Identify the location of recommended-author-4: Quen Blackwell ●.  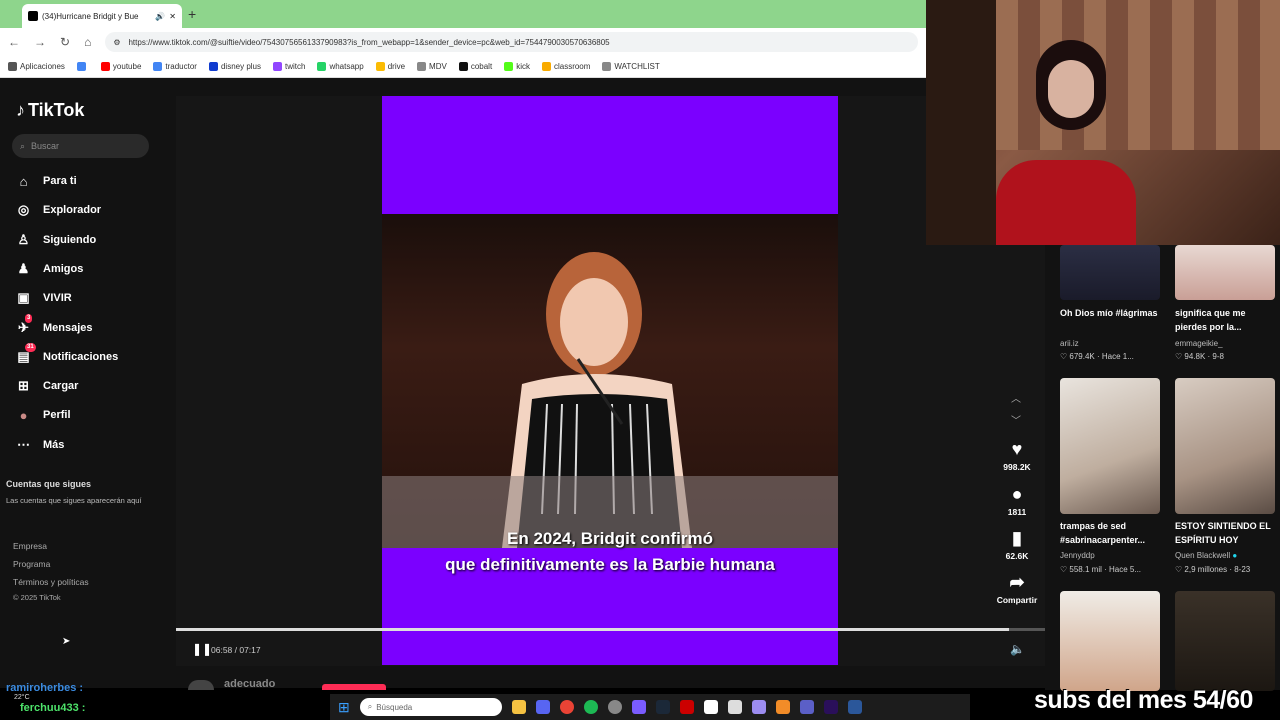
(1206, 555).